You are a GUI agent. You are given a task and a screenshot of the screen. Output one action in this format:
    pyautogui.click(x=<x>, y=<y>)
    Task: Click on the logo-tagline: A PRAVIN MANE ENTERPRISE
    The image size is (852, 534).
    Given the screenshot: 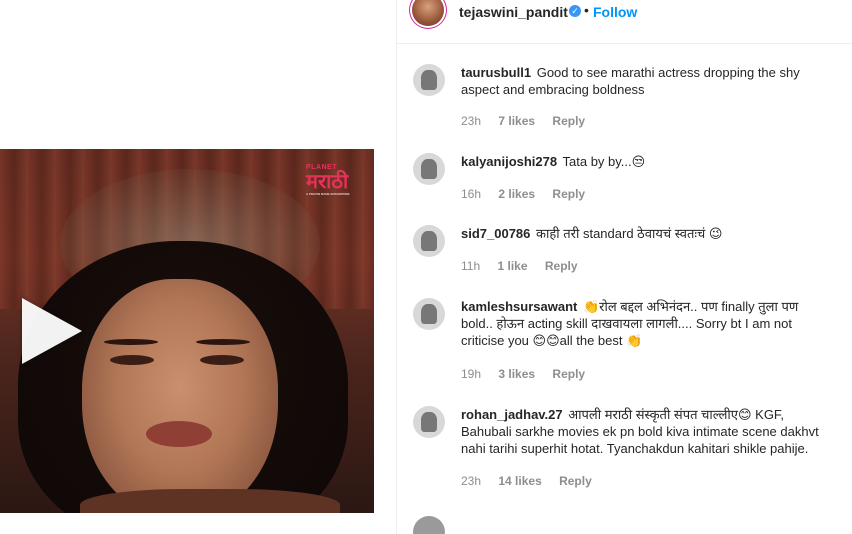 What is the action you would take?
    pyautogui.click(x=328, y=194)
    